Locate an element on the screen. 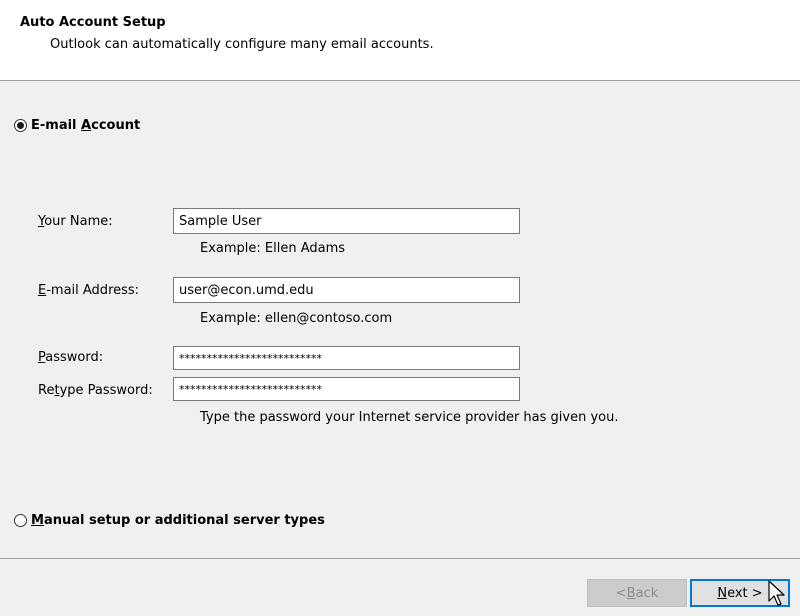 This screenshot has width=800, height=616. retype-password-input is located at coordinates (346, 389).